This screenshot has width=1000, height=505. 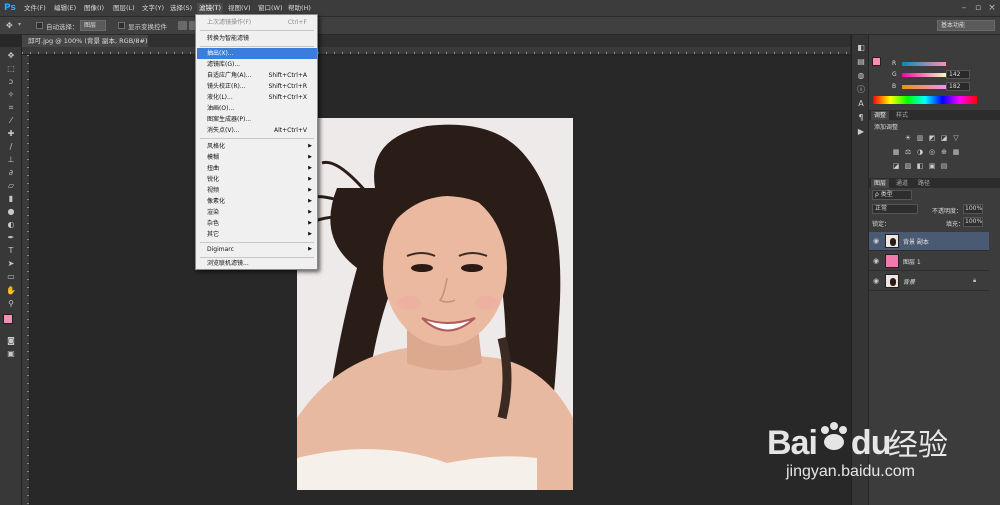 I want to click on minimize-icon: –, so click(x=964, y=8).